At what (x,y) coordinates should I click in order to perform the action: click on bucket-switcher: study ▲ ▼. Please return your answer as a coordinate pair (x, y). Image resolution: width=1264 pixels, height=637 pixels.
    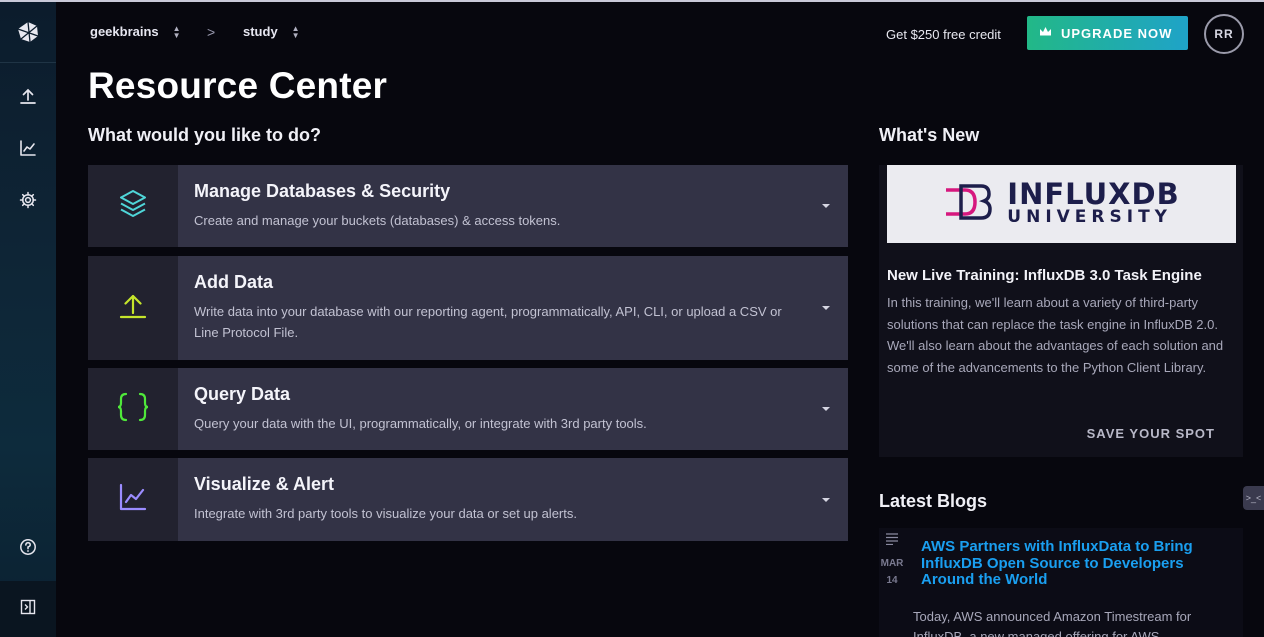
    Looking at the image, I should click on (271, 31).